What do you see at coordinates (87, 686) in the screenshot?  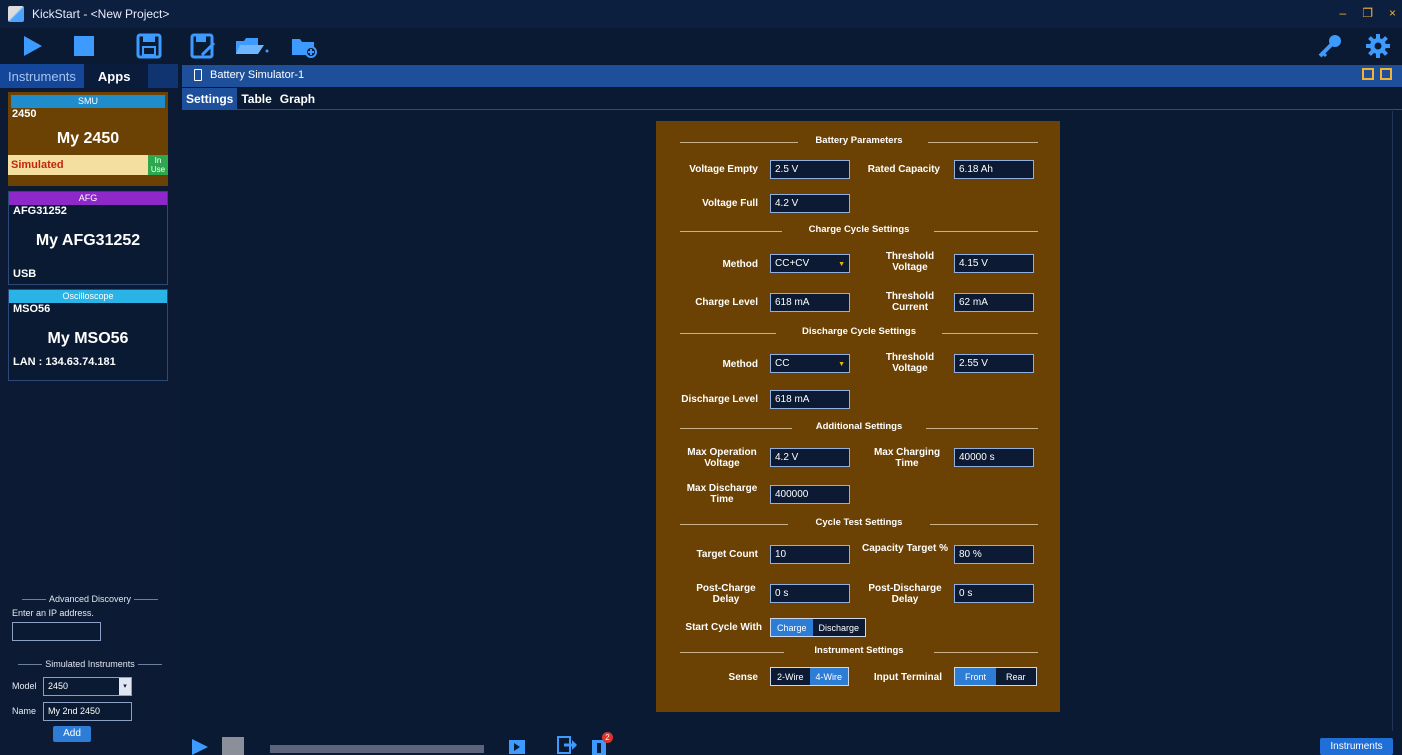 I see `model-select: 2450 ▾` at bounding box center [87, 686].